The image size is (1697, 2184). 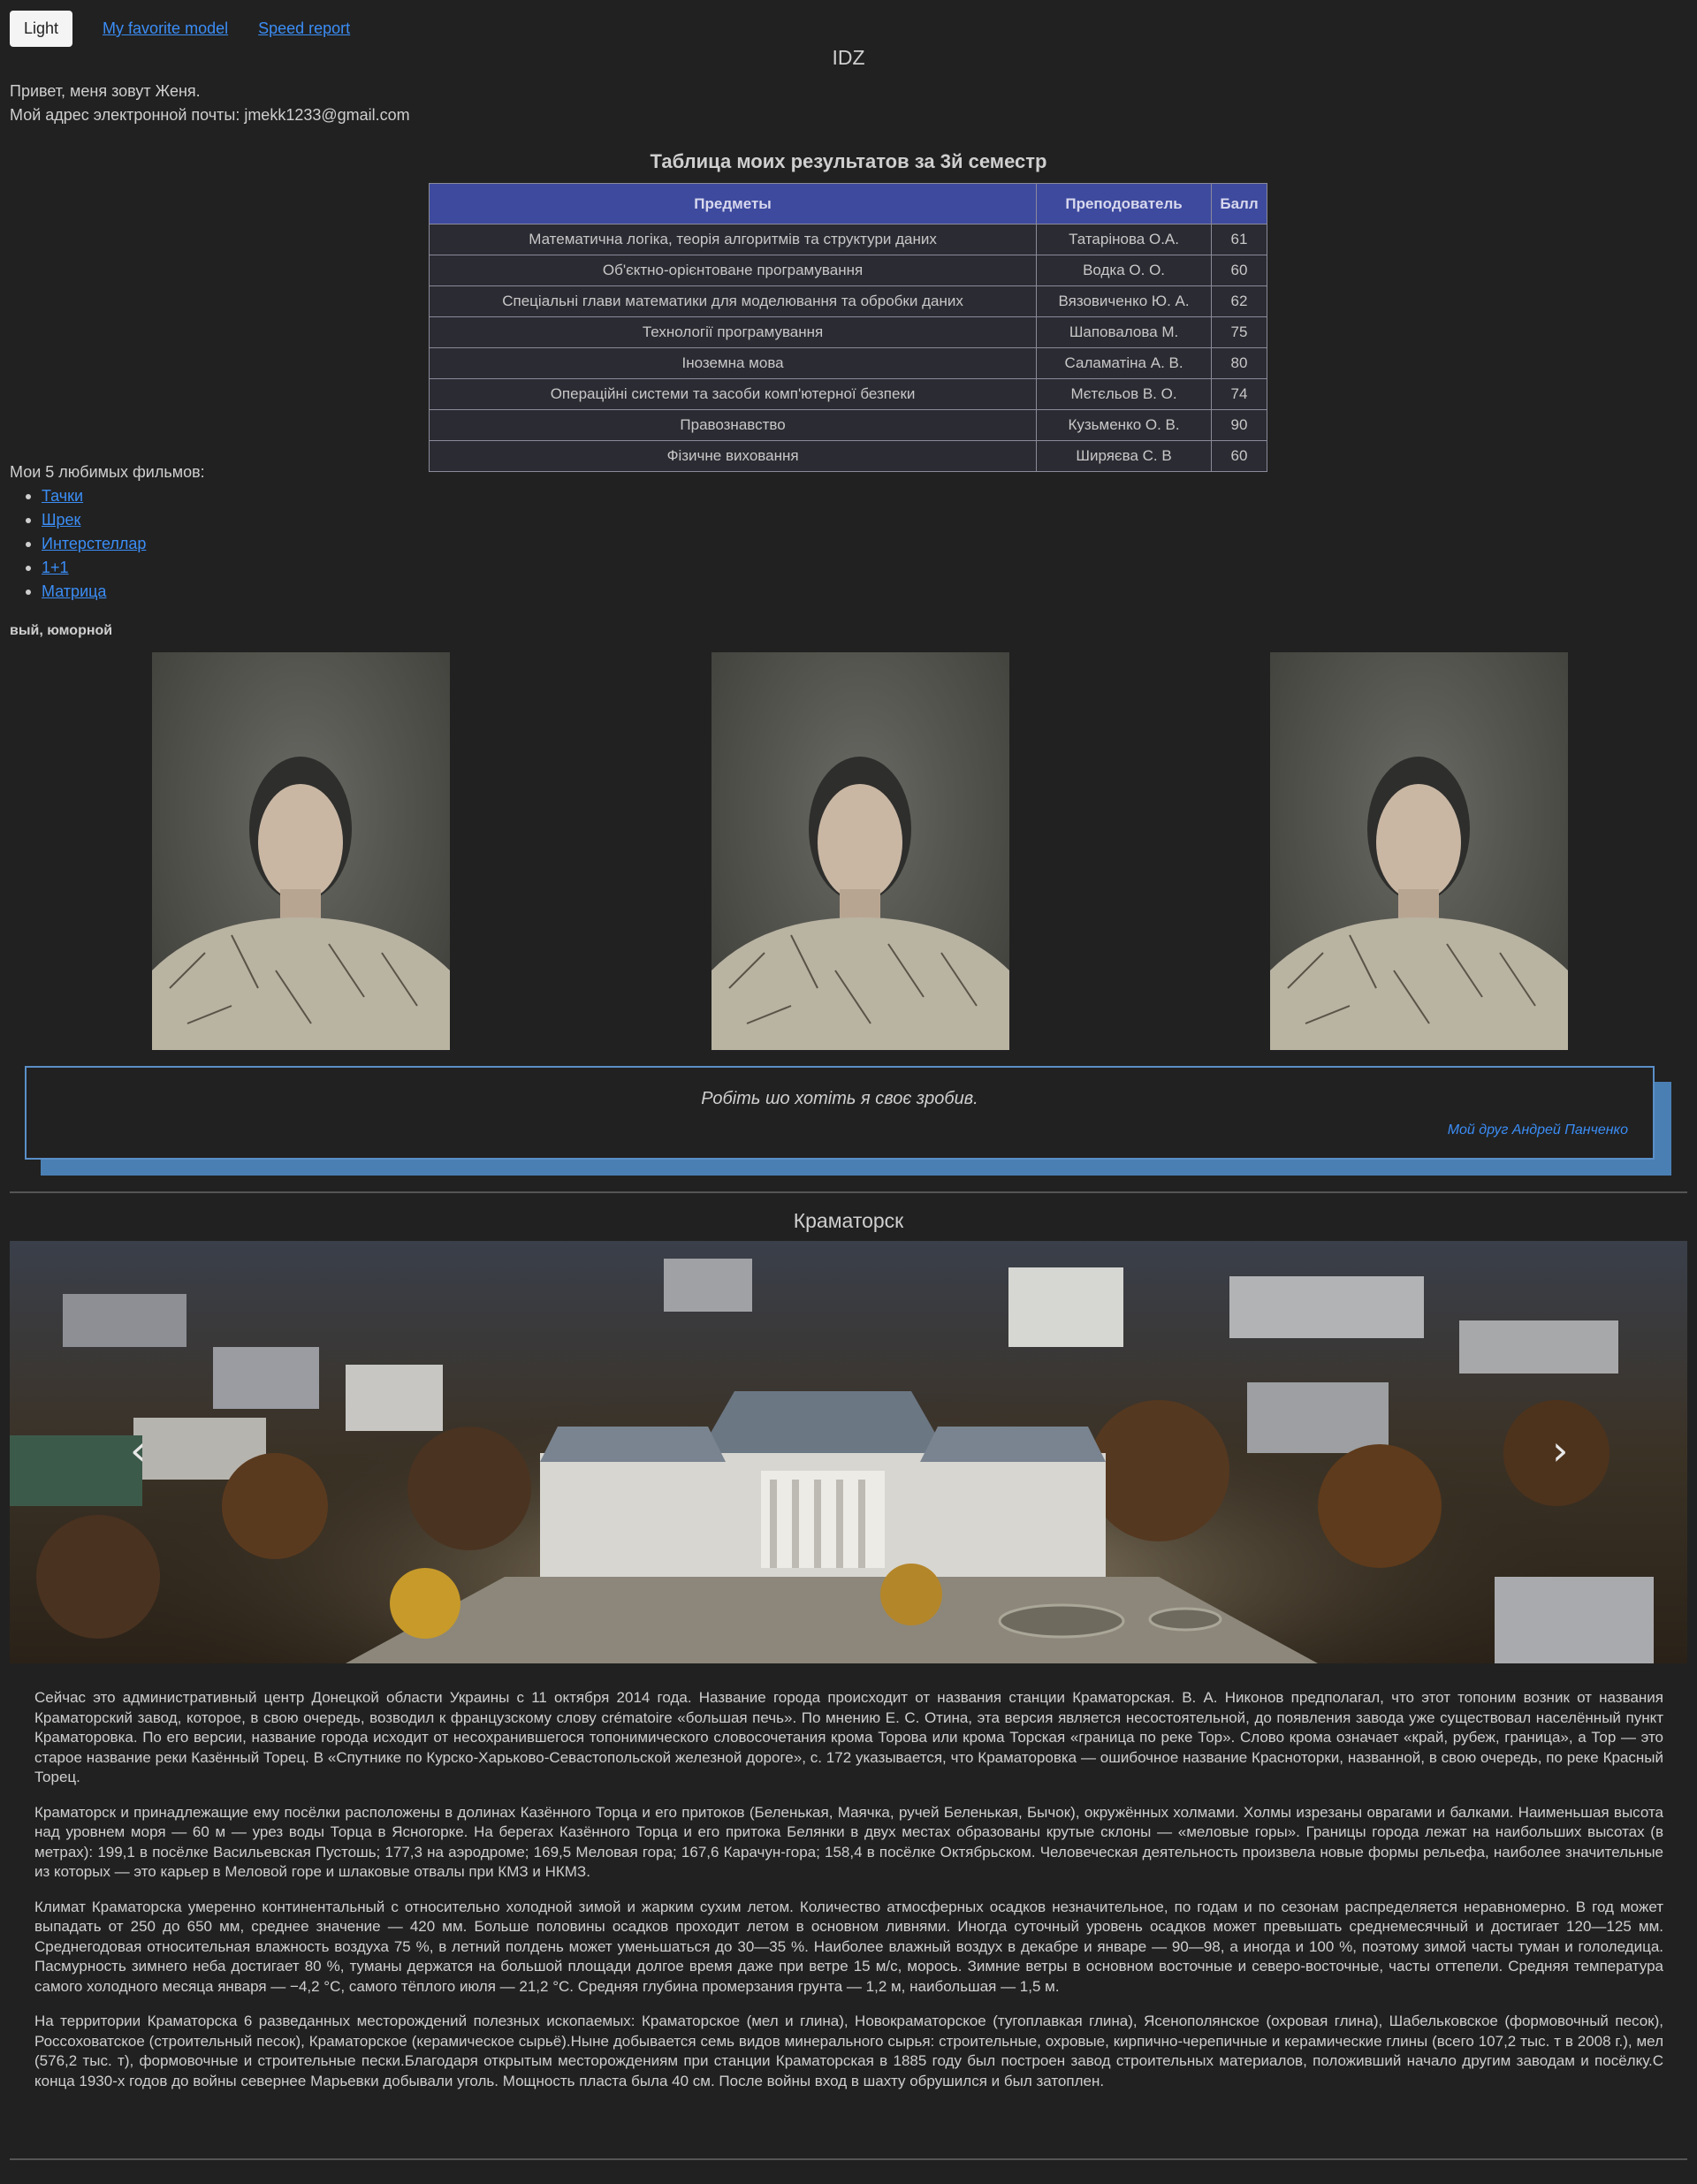 What do you see at coordinates (86, 520) in the screenshot?
I see `list-item: Шрек` at bounding box center [86, 520].